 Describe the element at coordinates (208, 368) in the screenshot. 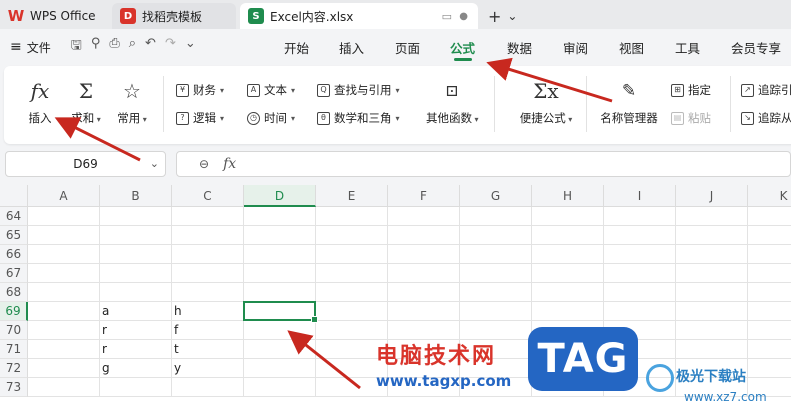

I see `cell-c72: y` at that location.